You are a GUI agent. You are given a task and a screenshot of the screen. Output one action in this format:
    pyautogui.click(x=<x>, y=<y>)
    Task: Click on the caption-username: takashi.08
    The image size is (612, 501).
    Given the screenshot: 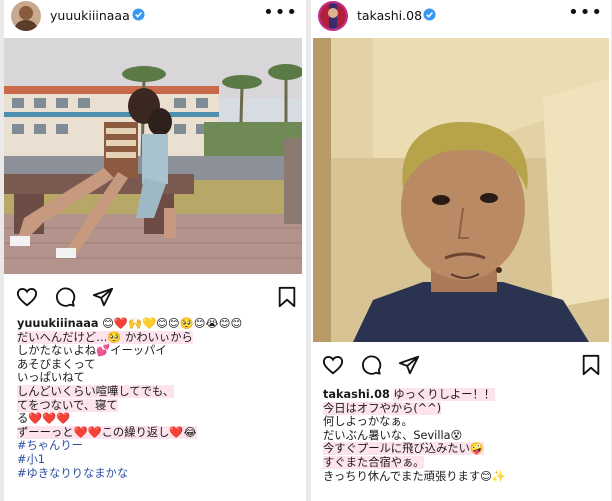 What is the action you would take?
    pyautogui.click(x=356, y=394)
    